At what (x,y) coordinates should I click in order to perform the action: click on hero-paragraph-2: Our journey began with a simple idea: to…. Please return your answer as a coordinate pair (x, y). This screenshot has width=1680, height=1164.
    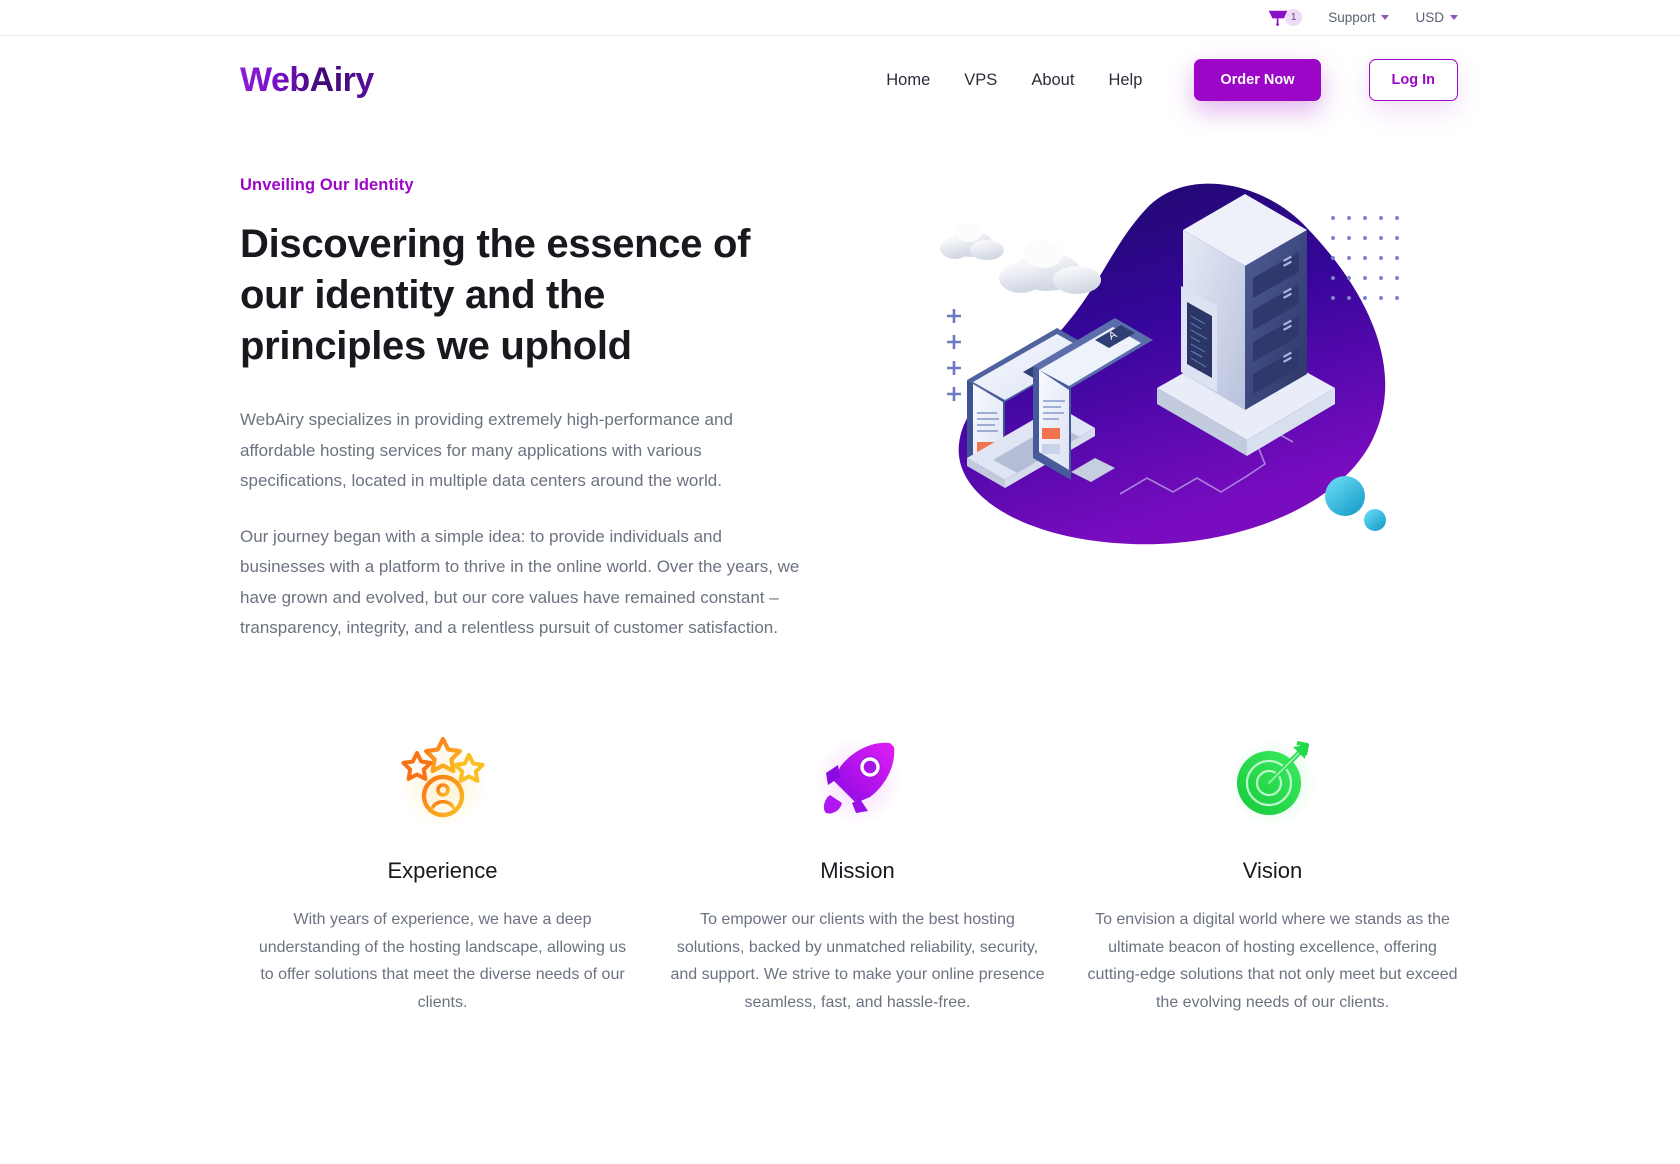
    Looking at the image, I should click on (520, 582).